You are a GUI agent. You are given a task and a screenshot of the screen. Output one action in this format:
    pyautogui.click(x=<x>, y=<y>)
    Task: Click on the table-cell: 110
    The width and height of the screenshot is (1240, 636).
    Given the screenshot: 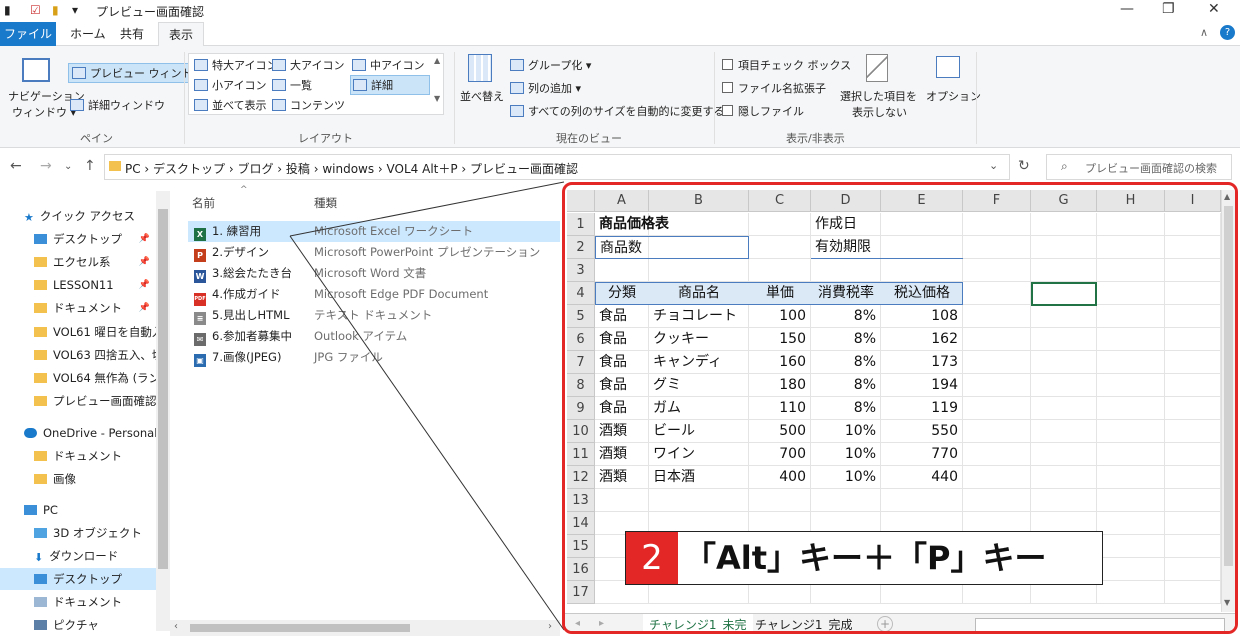 What is the action you would take?
    pyautogui.click(x=780, y=408)
    